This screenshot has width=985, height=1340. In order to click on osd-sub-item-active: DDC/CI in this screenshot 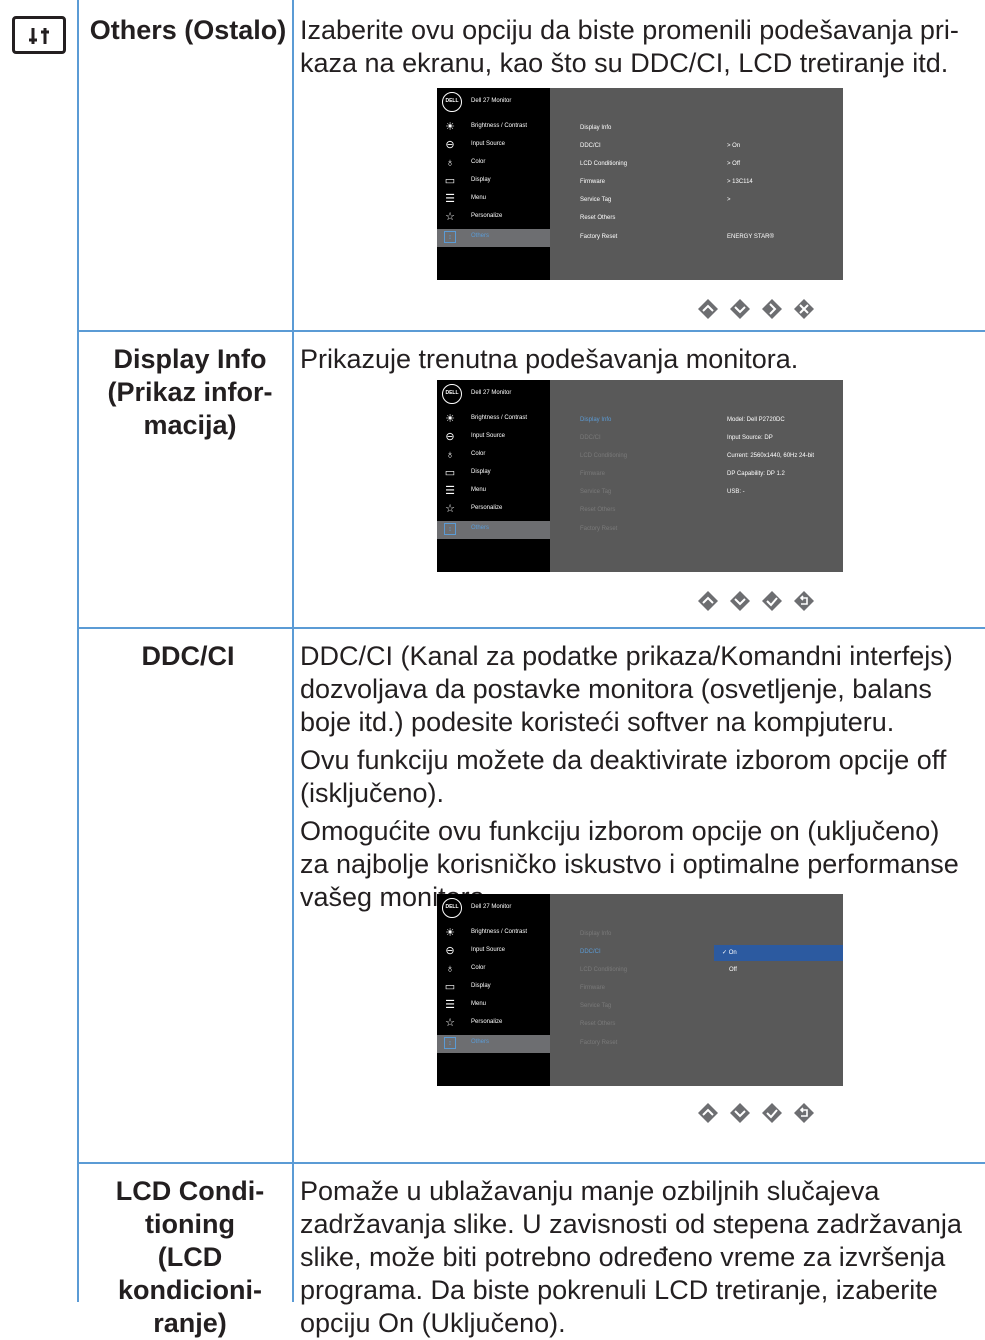, I will do `click(590, 952)`.